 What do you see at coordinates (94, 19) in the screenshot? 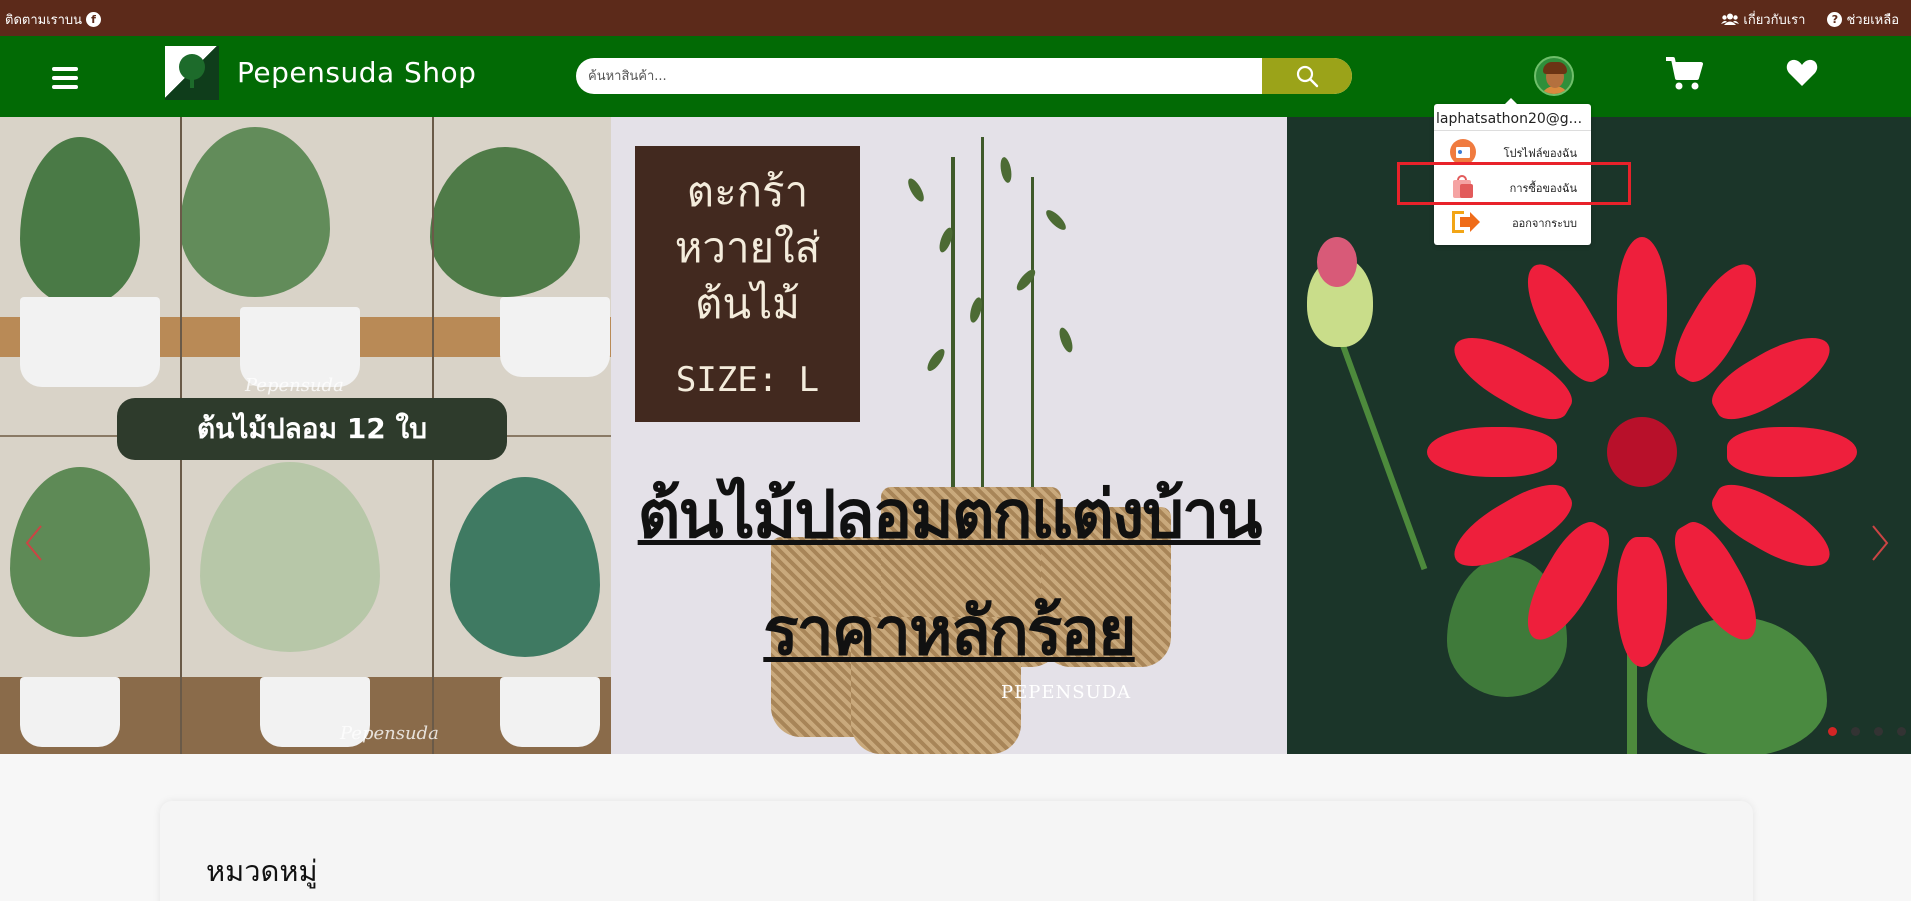
I see `facebook-icon: f` at bounding box center [94, 19].